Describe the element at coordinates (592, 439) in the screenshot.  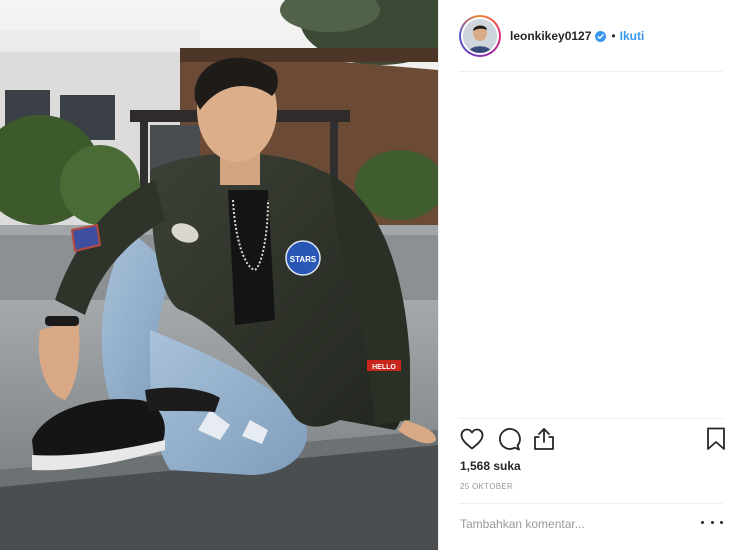
I see `post-actions` at that location.